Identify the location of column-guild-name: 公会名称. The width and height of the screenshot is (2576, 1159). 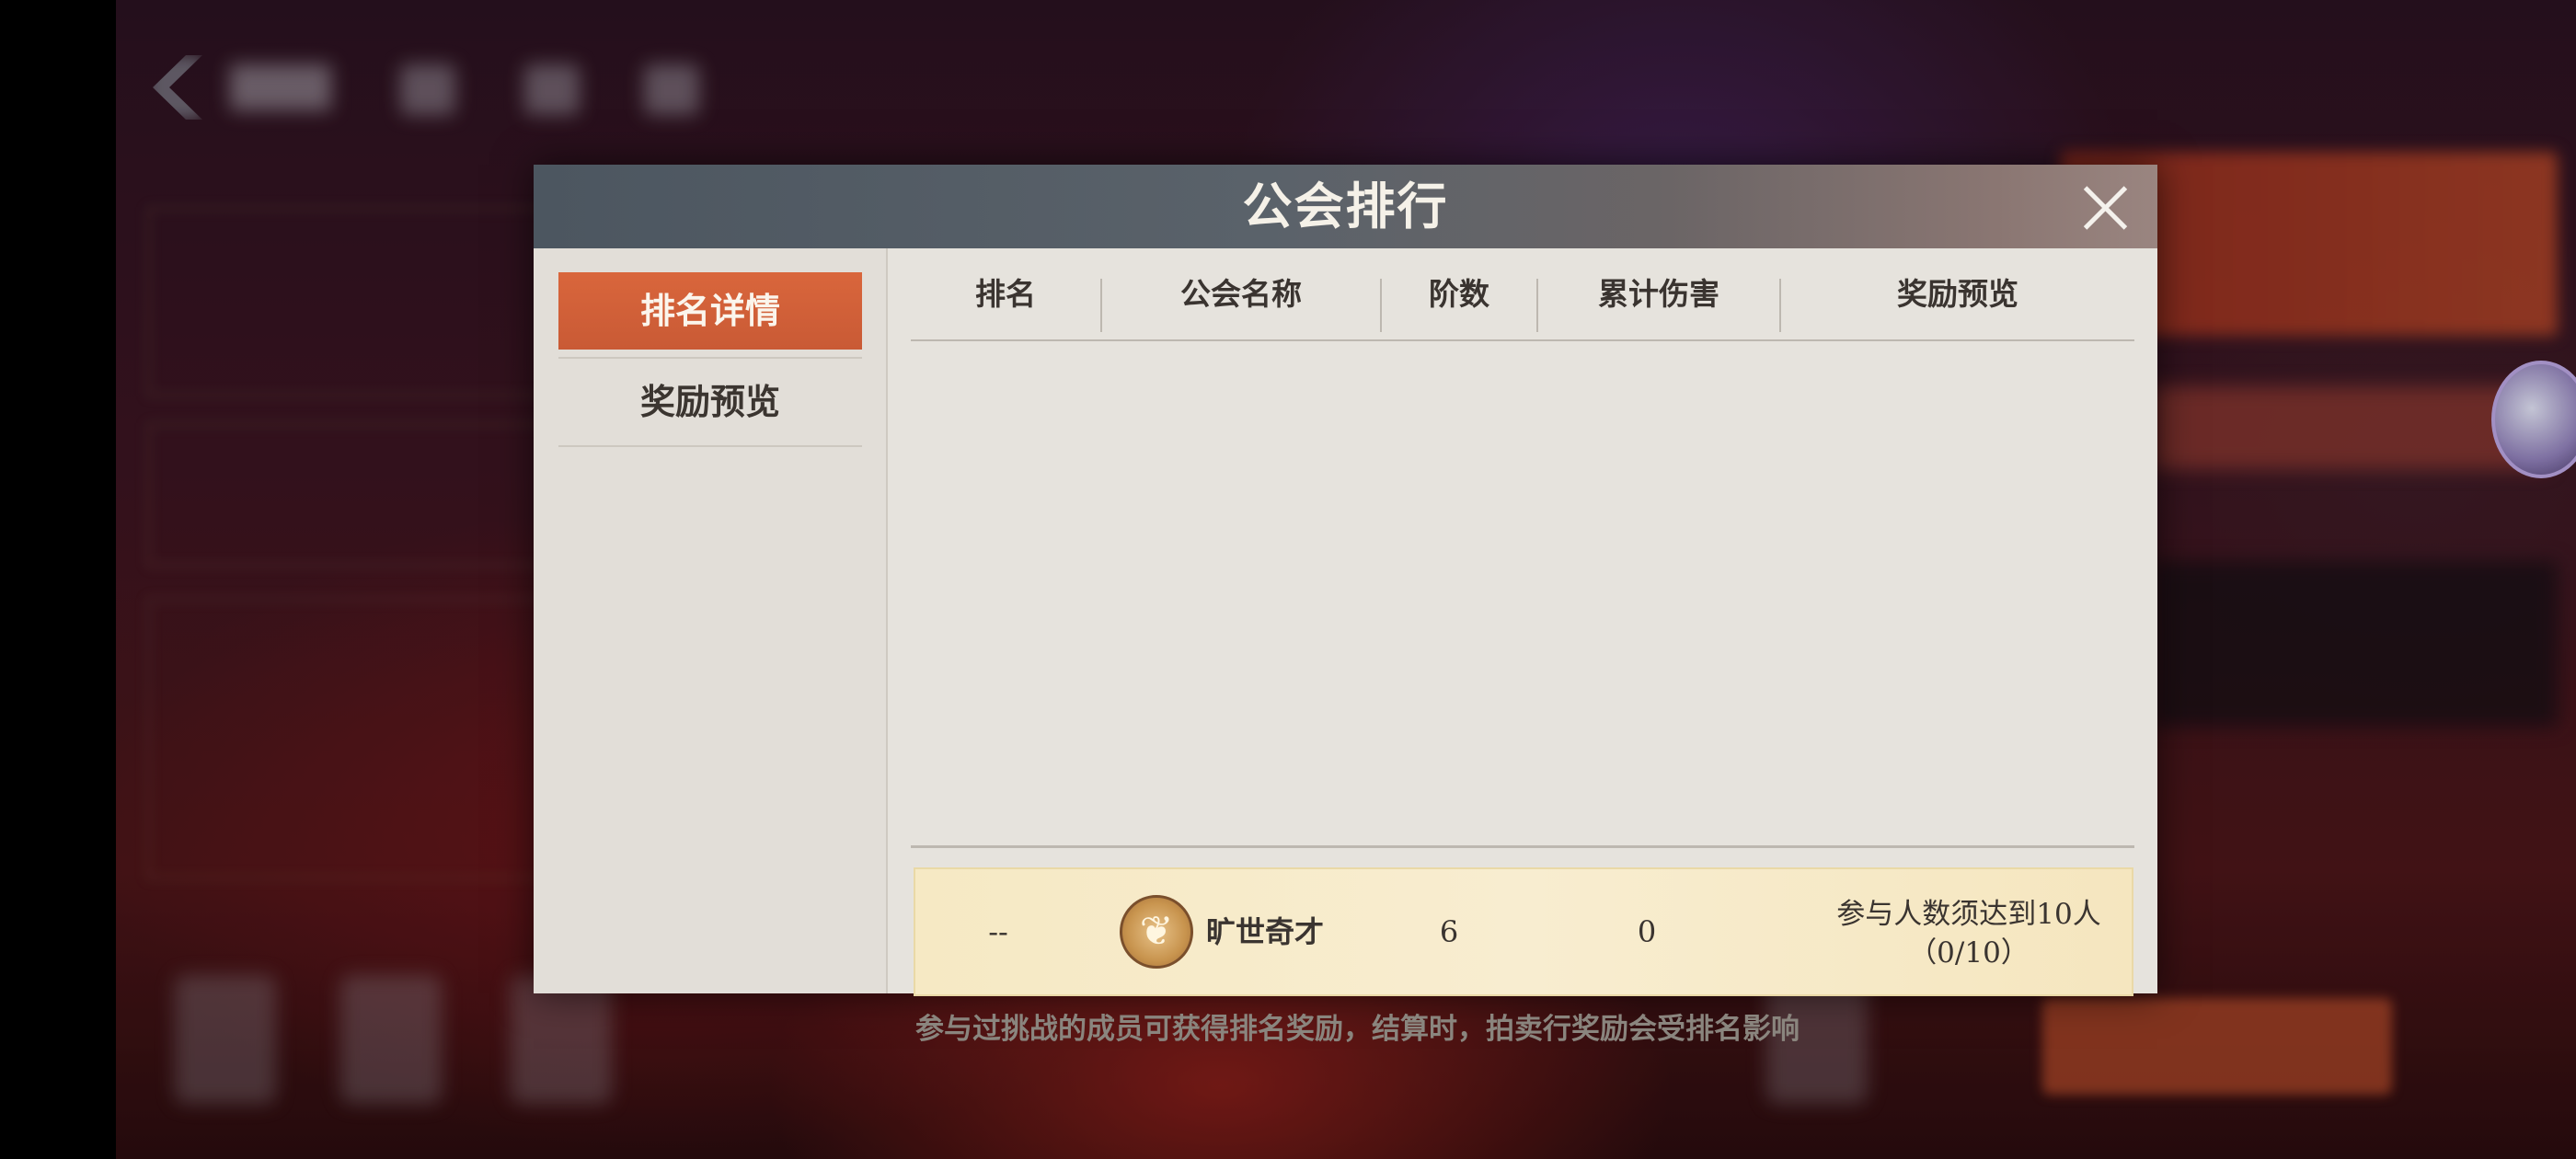
(1241, 294).